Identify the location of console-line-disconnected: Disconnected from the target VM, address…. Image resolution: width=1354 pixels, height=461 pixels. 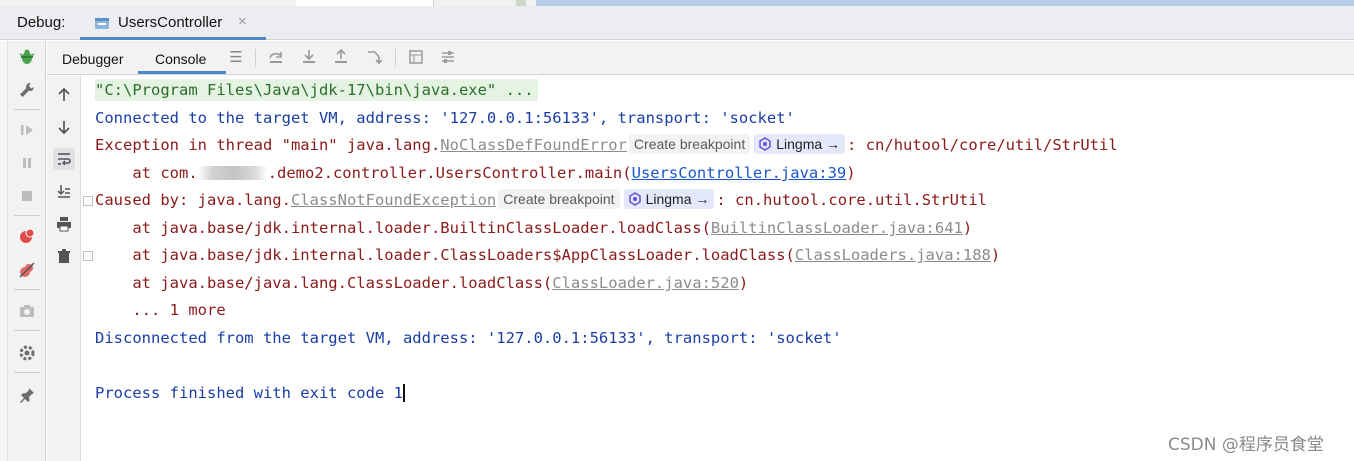
(468, 338).